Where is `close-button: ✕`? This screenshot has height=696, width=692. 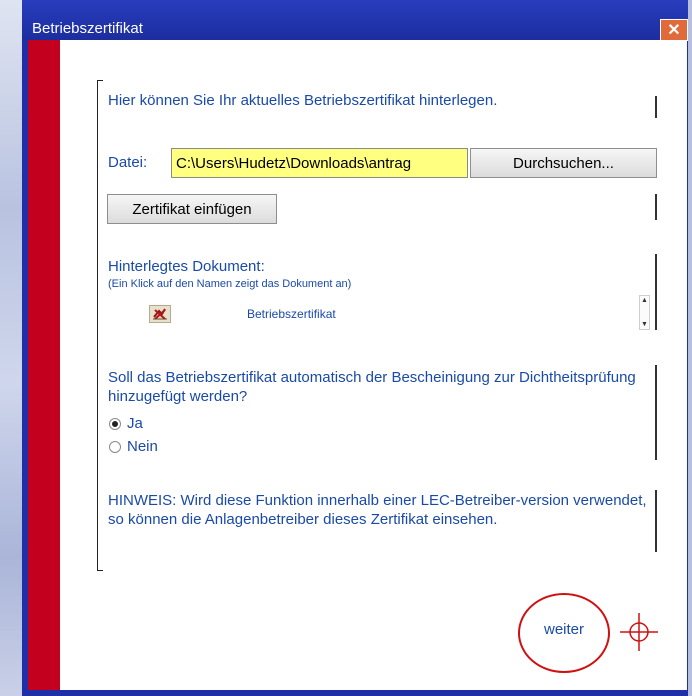 close-button: ✕ is located at coordinates (674, 30).